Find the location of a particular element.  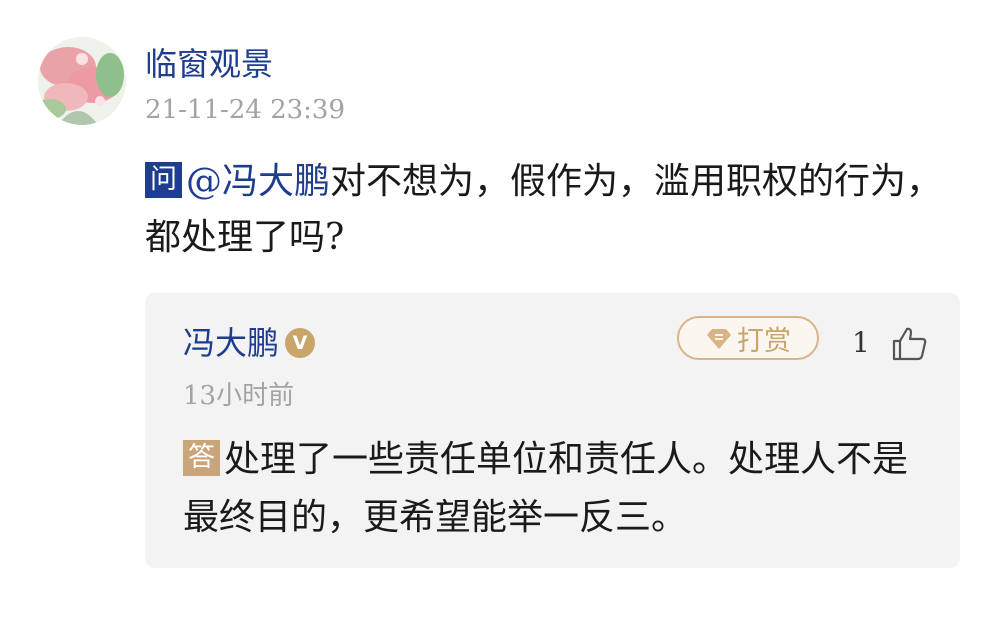

reward-button: 打赏 is located at coordinates (748, 338).